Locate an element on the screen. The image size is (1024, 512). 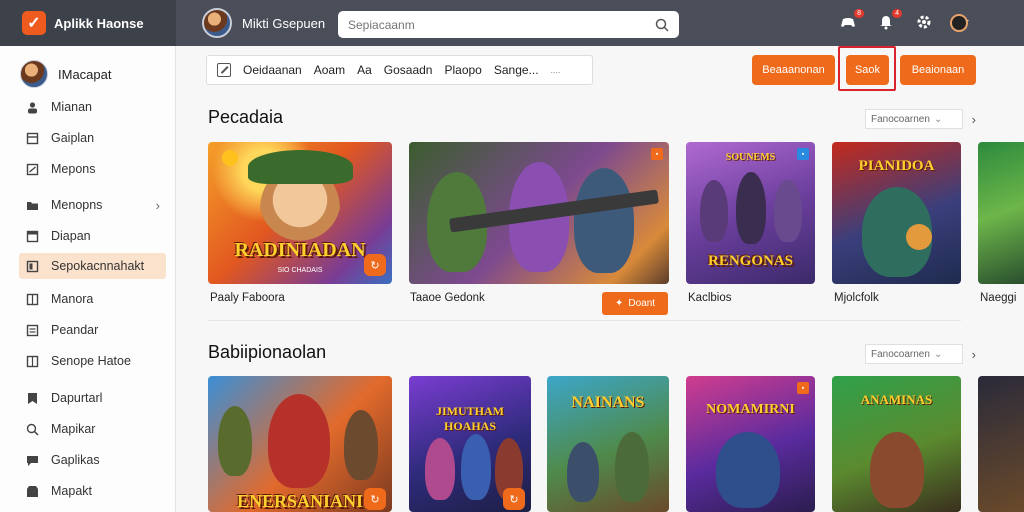
sidebar-item-3: Menopns › is located at coordinates (92, 205).